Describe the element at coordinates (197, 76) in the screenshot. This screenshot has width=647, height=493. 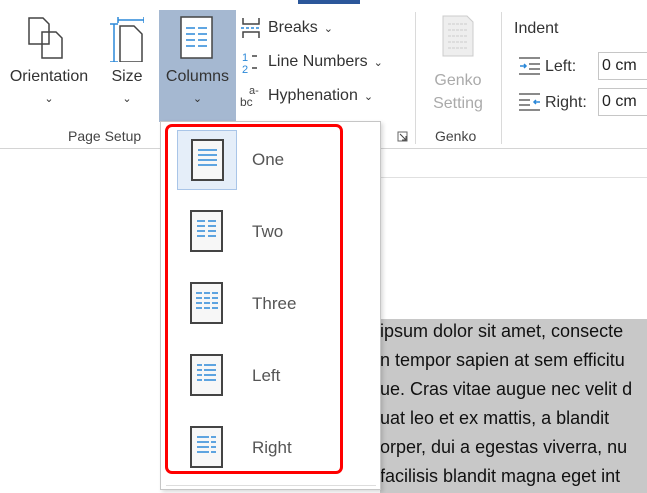
I see `columns-label: Columns` at that location.